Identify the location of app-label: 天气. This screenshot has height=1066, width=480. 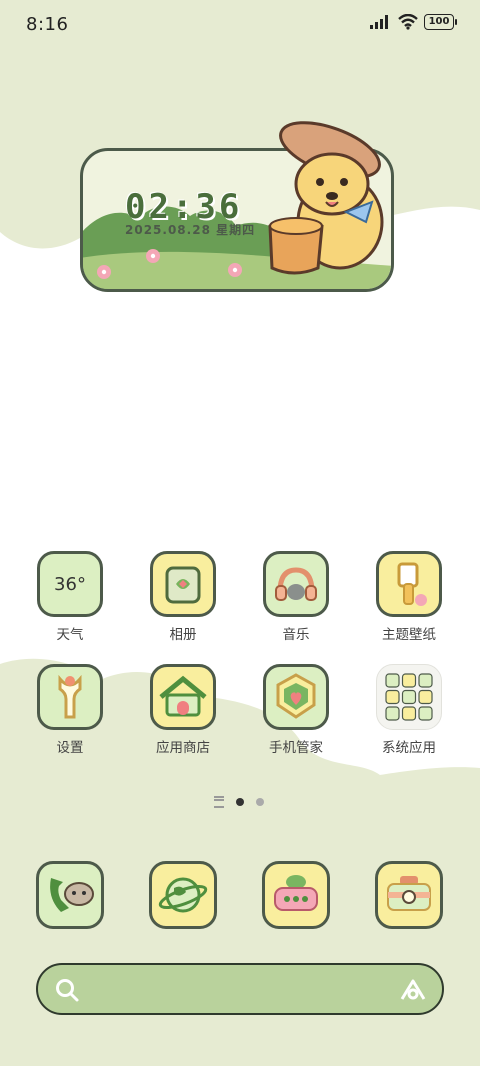
(70, 635).